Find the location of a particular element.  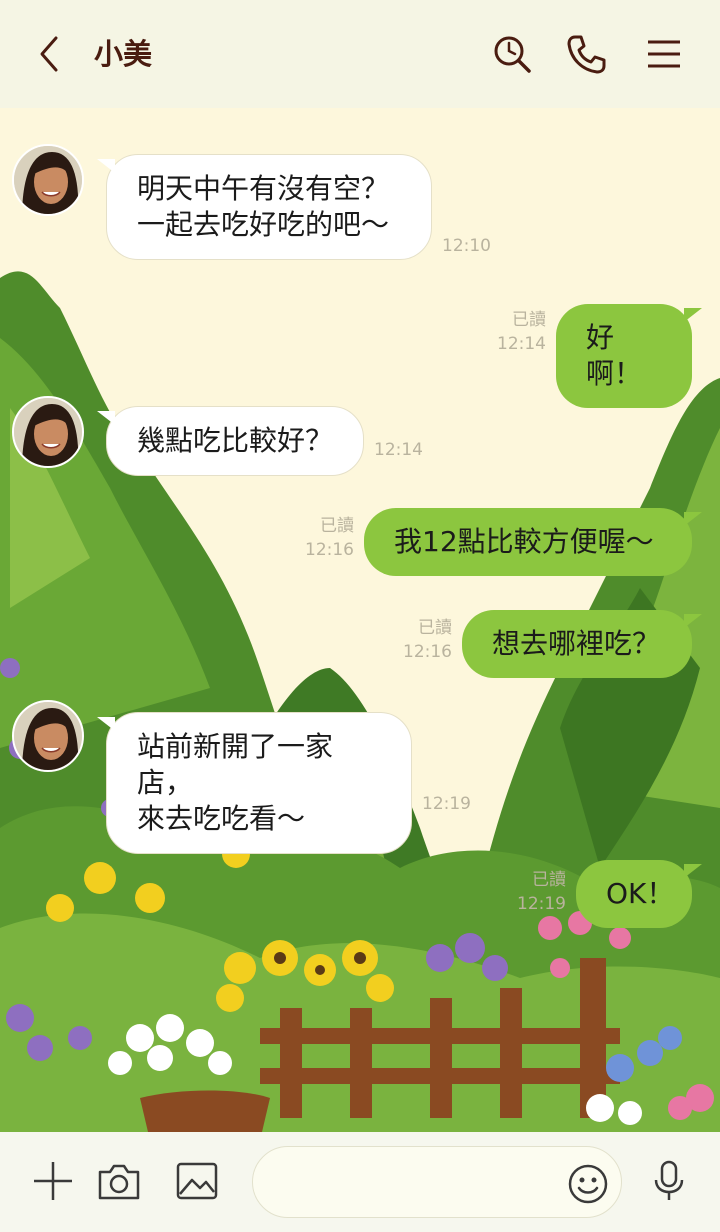

message-bubble-outgoing: 想去哪裡吃？ is located at coordinates (582, 644).